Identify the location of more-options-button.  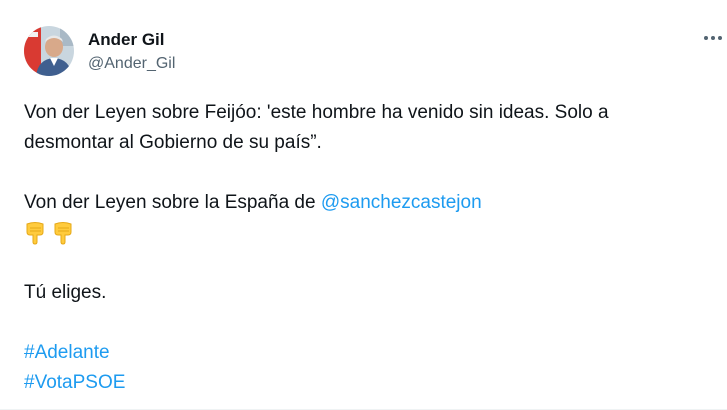
(713, 39).